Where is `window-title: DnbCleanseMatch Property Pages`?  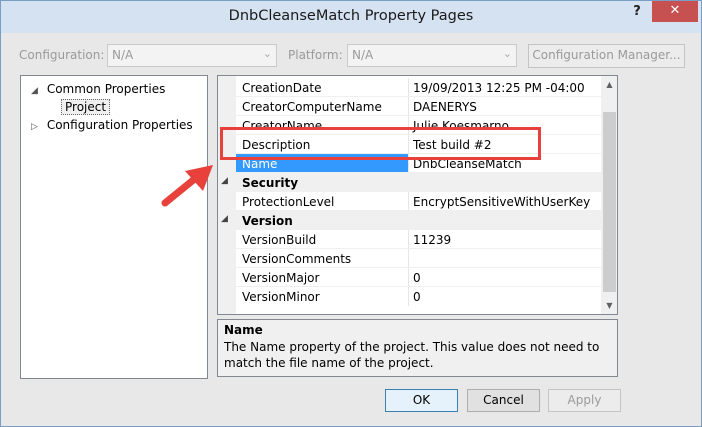
window-title: DnbCleanseMatch Property Pages is located at coordinates (351, 16).